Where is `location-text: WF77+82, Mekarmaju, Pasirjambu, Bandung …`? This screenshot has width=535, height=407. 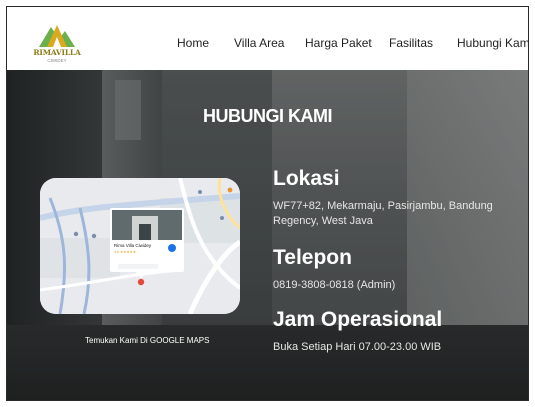 location-text: WF77+82, Mekarmaju, Pasirjambu, Bandung … is located at coordinates (383, 213).